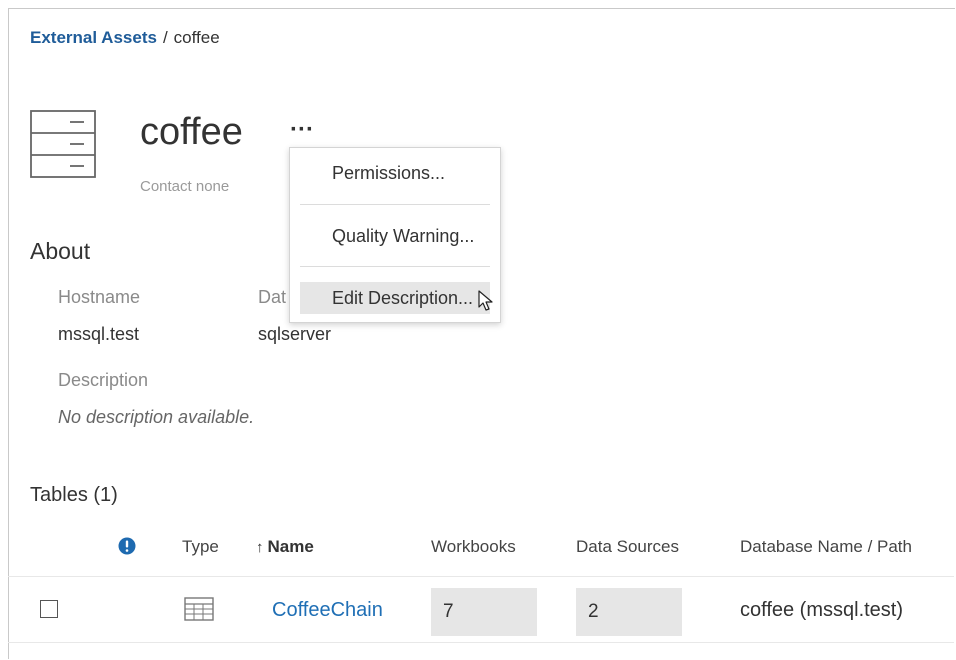 This screenshot has width=956, height=660. I want to click on workbooks-count: 7, so click(484, 612).